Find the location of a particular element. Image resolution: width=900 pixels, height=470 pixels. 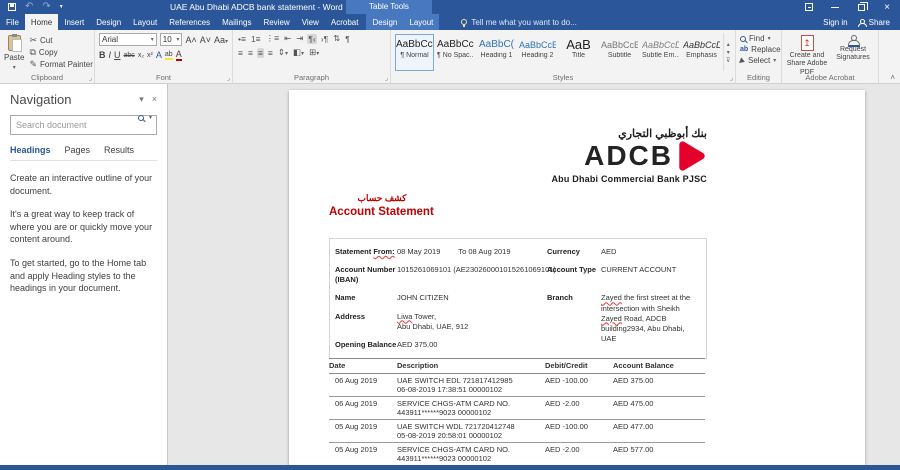

sort-button: ⇅ is located at coordinates (336, 38).